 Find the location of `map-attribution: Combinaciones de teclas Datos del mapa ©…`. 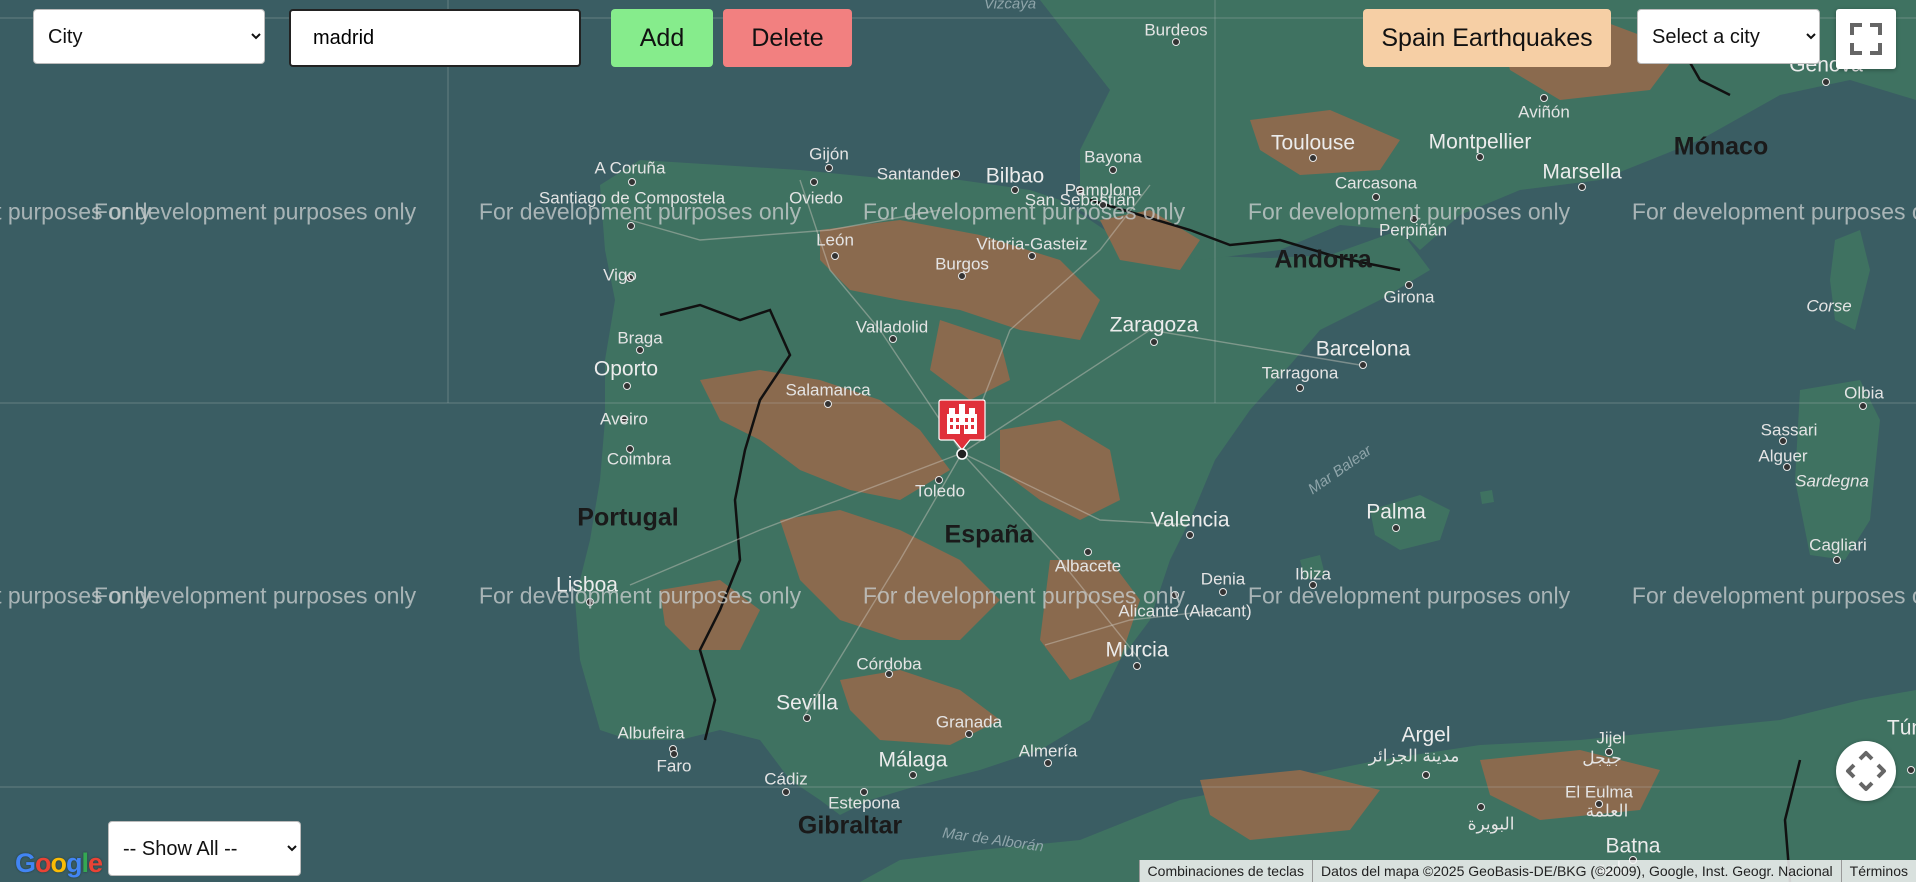

map-attribution: Combinaciones de teclas Datos del mapa ©… is located at coordinates (1527, 871).